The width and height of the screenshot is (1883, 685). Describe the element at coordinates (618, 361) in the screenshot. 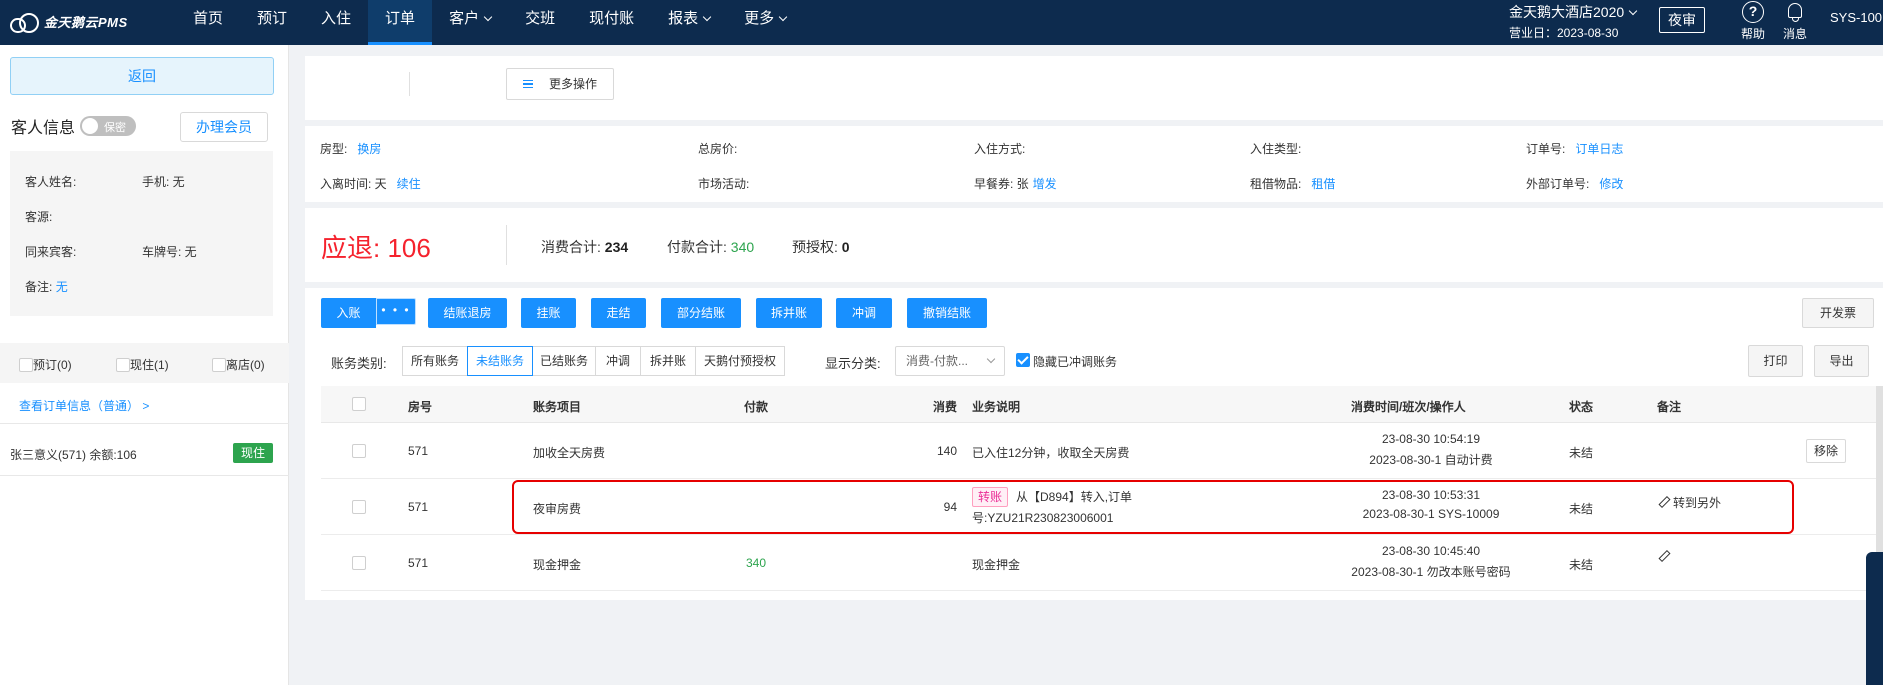

I see `filter-reversed: 冲调` at that location.